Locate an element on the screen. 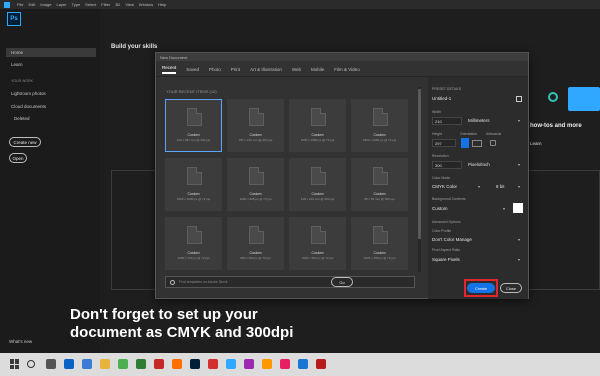  pixel-aspect-select: Square Pixels is located at coordinates (446, 259).